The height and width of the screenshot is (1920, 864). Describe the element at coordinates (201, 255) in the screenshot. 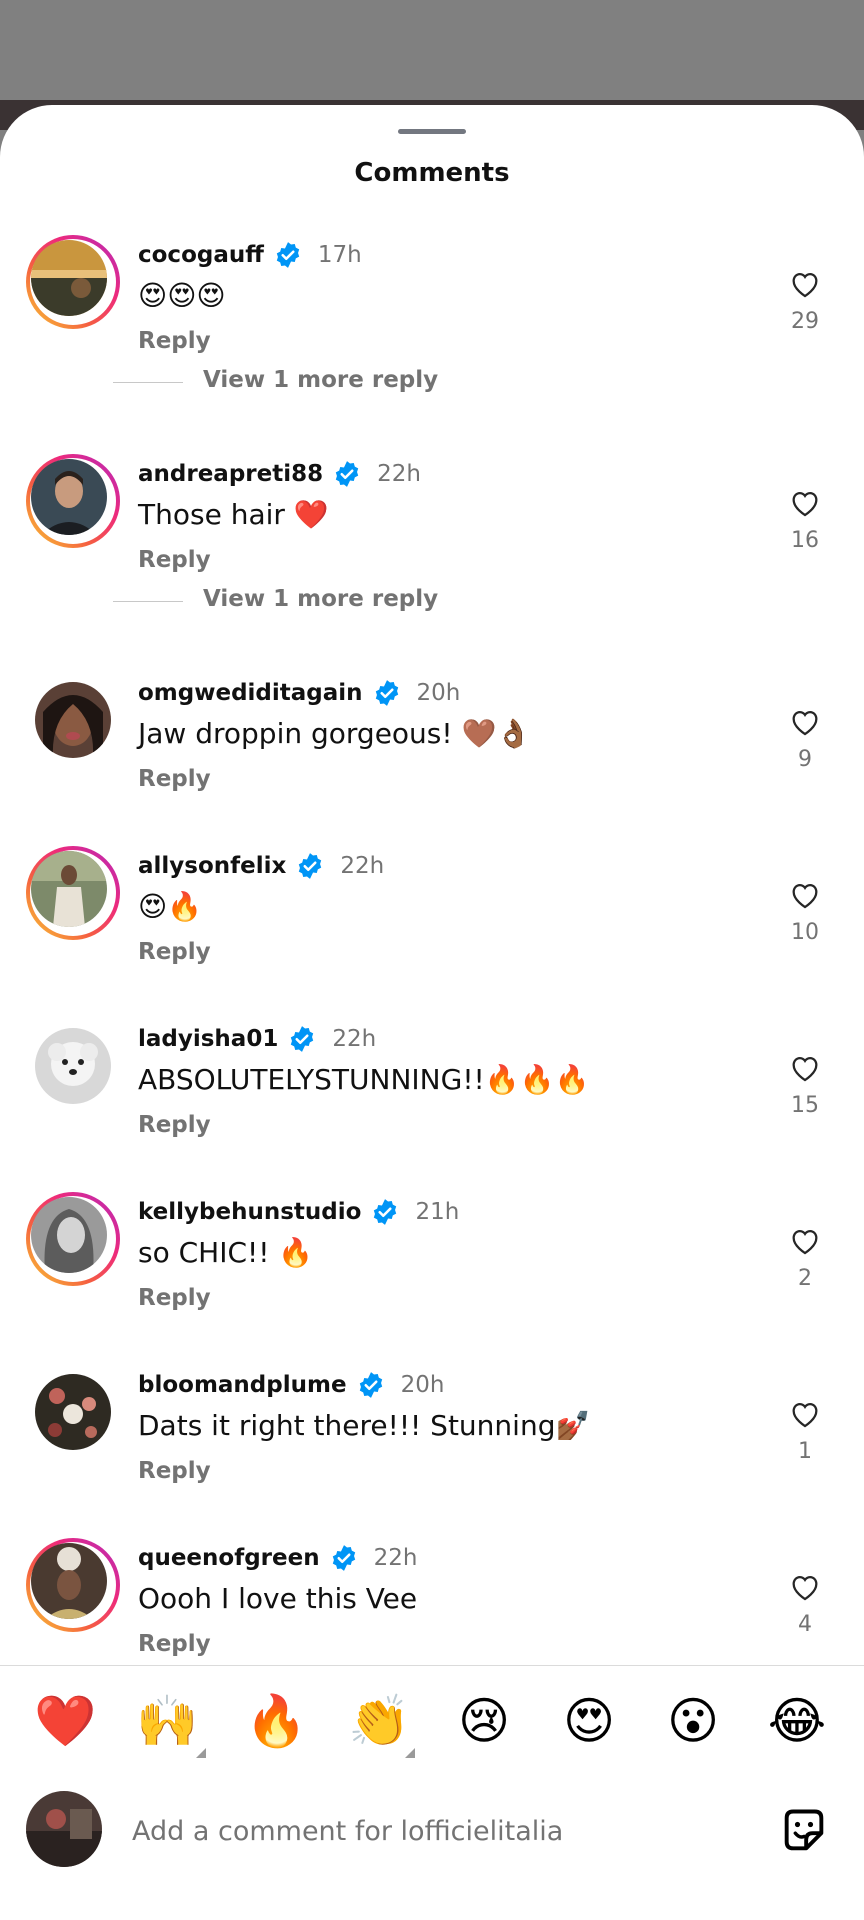

I see `comment-username: cocogauff` at that location.